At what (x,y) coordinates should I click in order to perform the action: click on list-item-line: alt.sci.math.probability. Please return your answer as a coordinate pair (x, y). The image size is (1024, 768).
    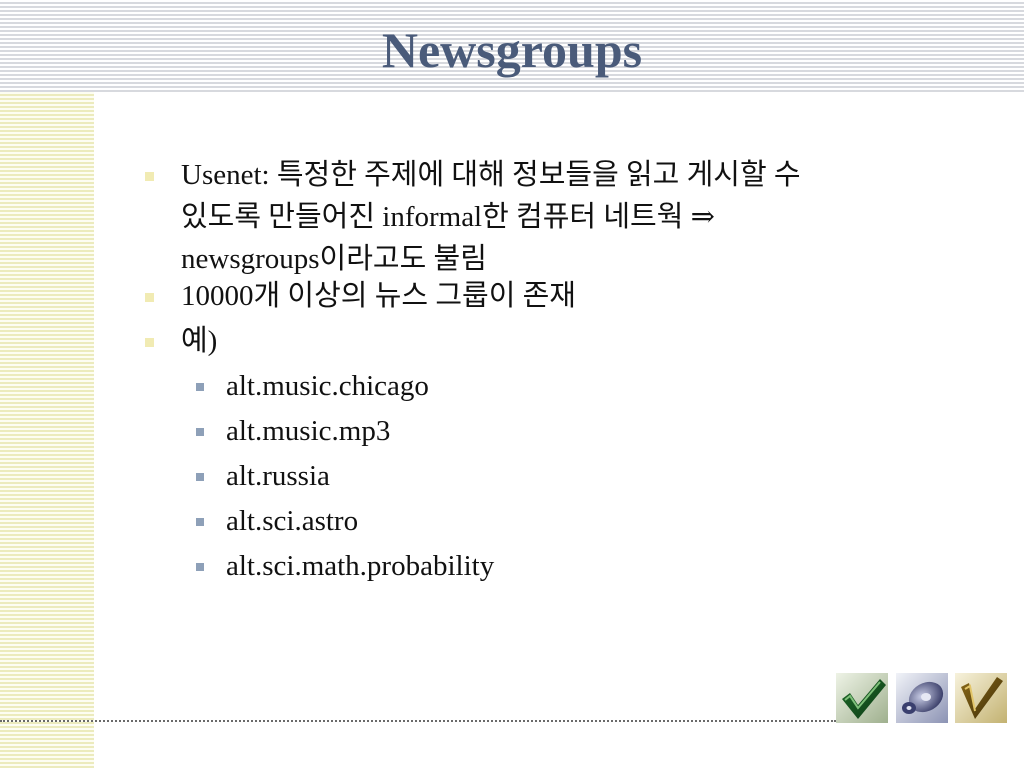
    Looking at the image, I should click on (360, 566).